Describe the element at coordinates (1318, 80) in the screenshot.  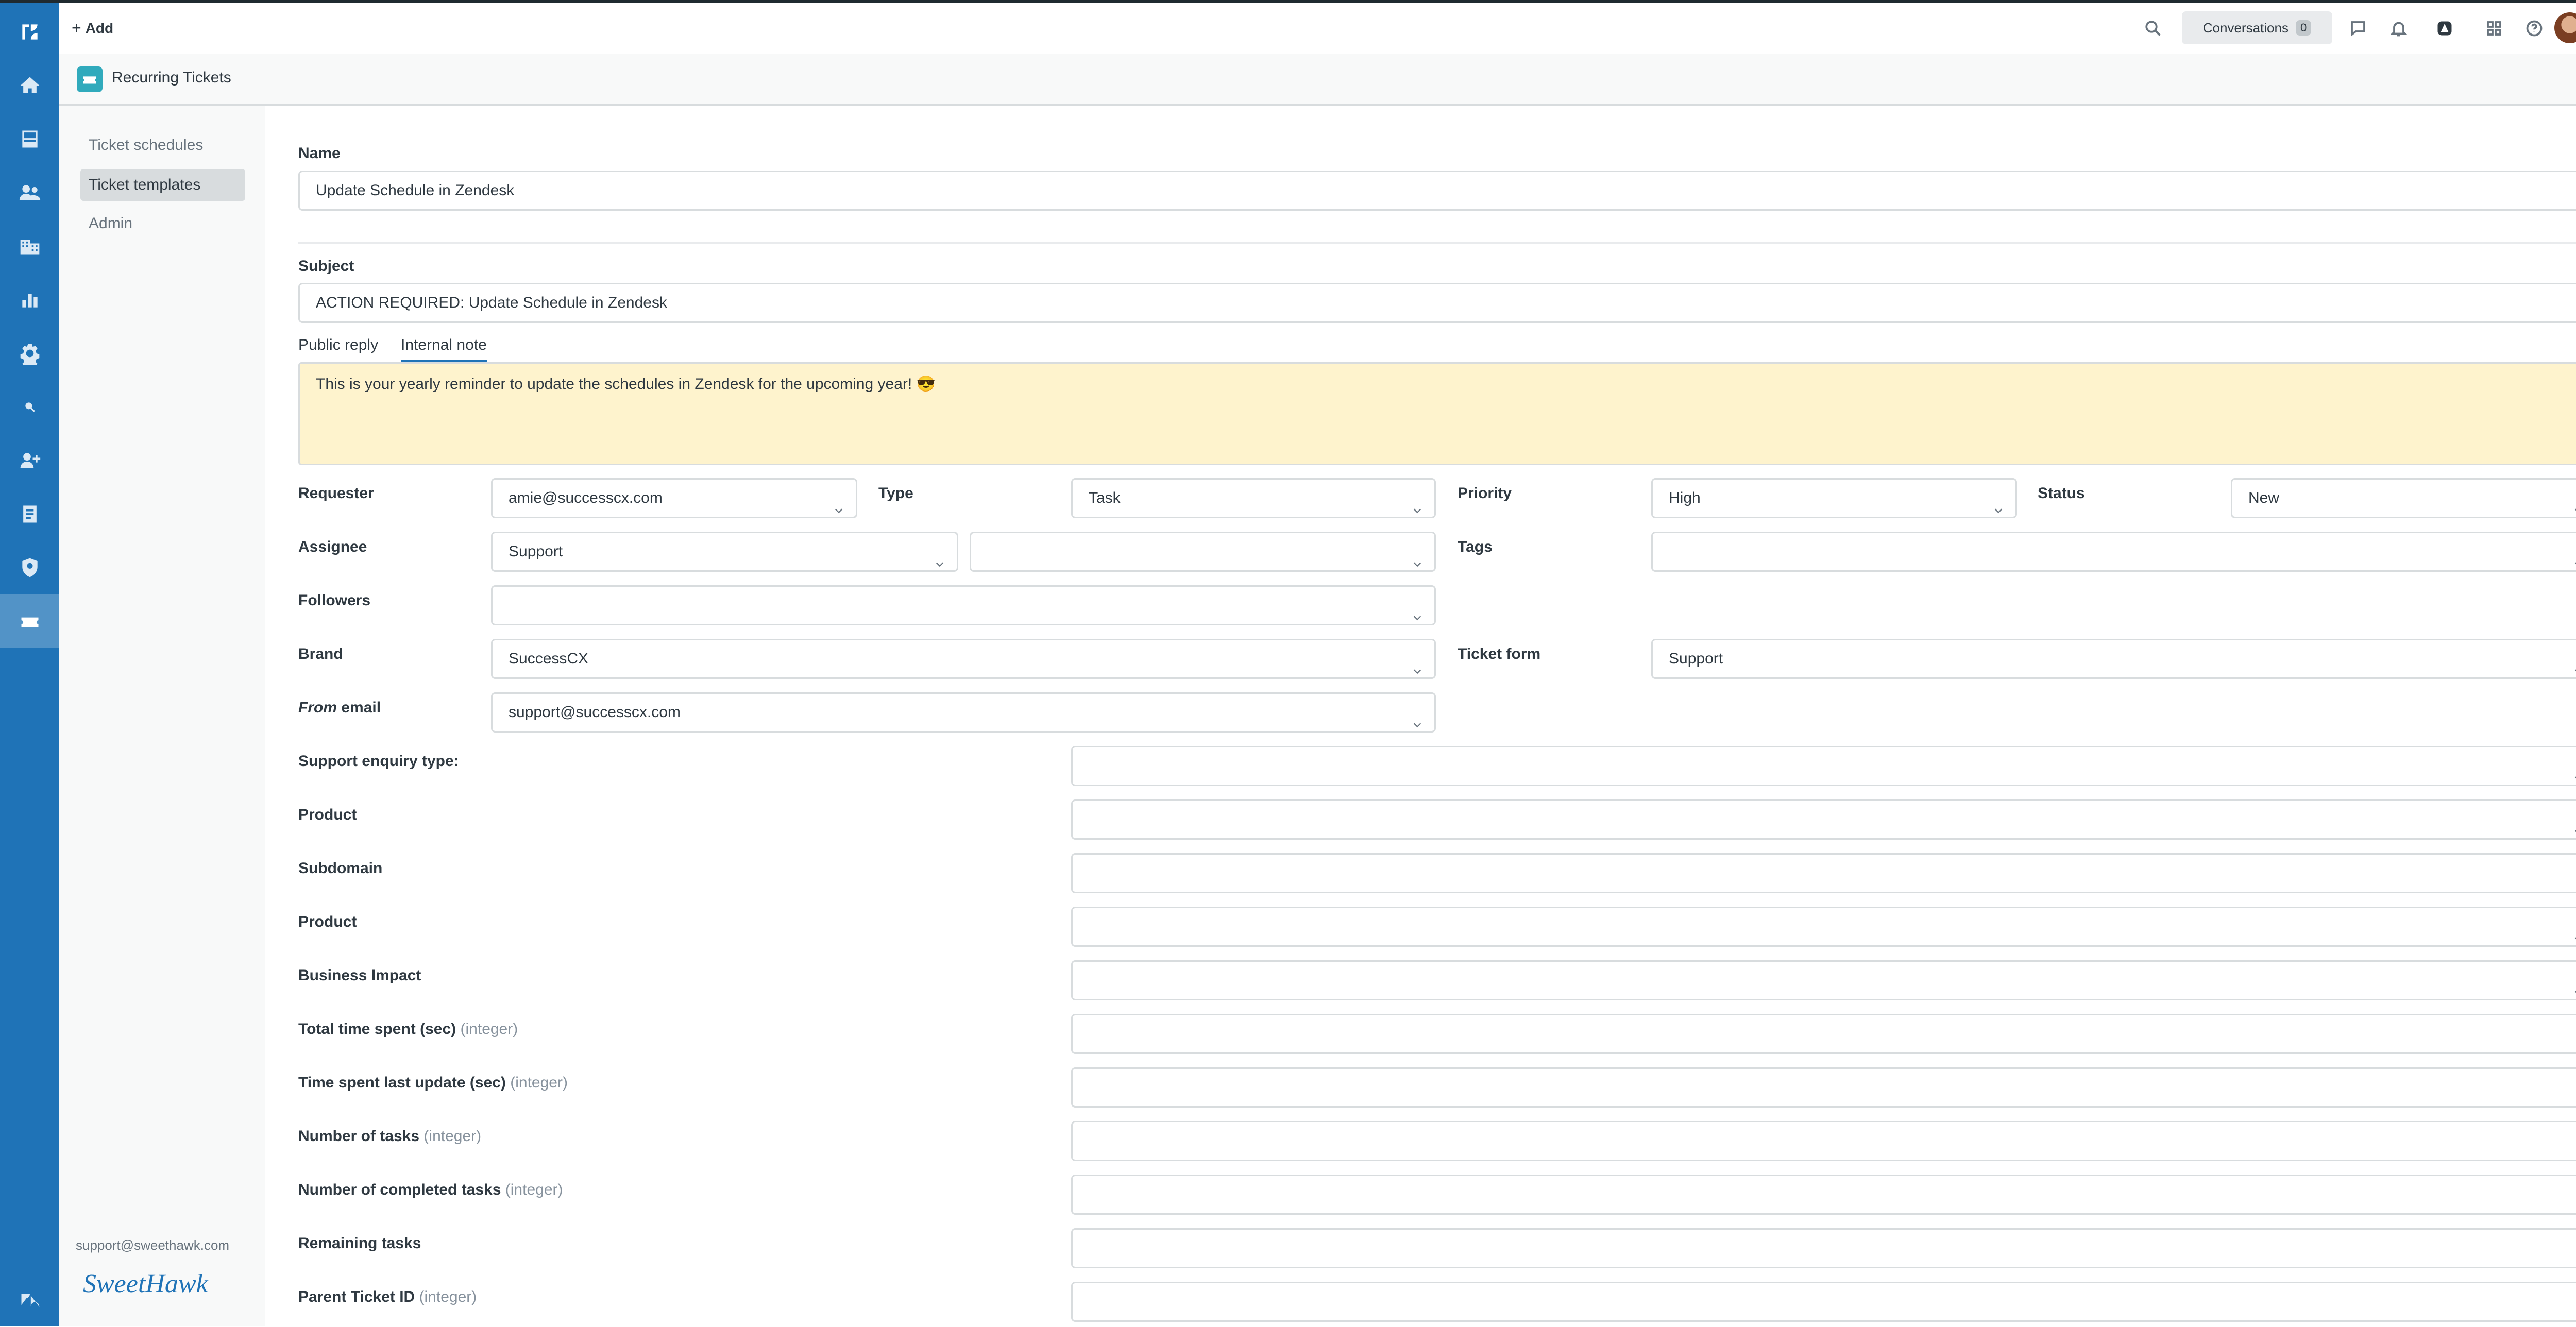
I see `app-bar: Recurring Tickets` at that location.